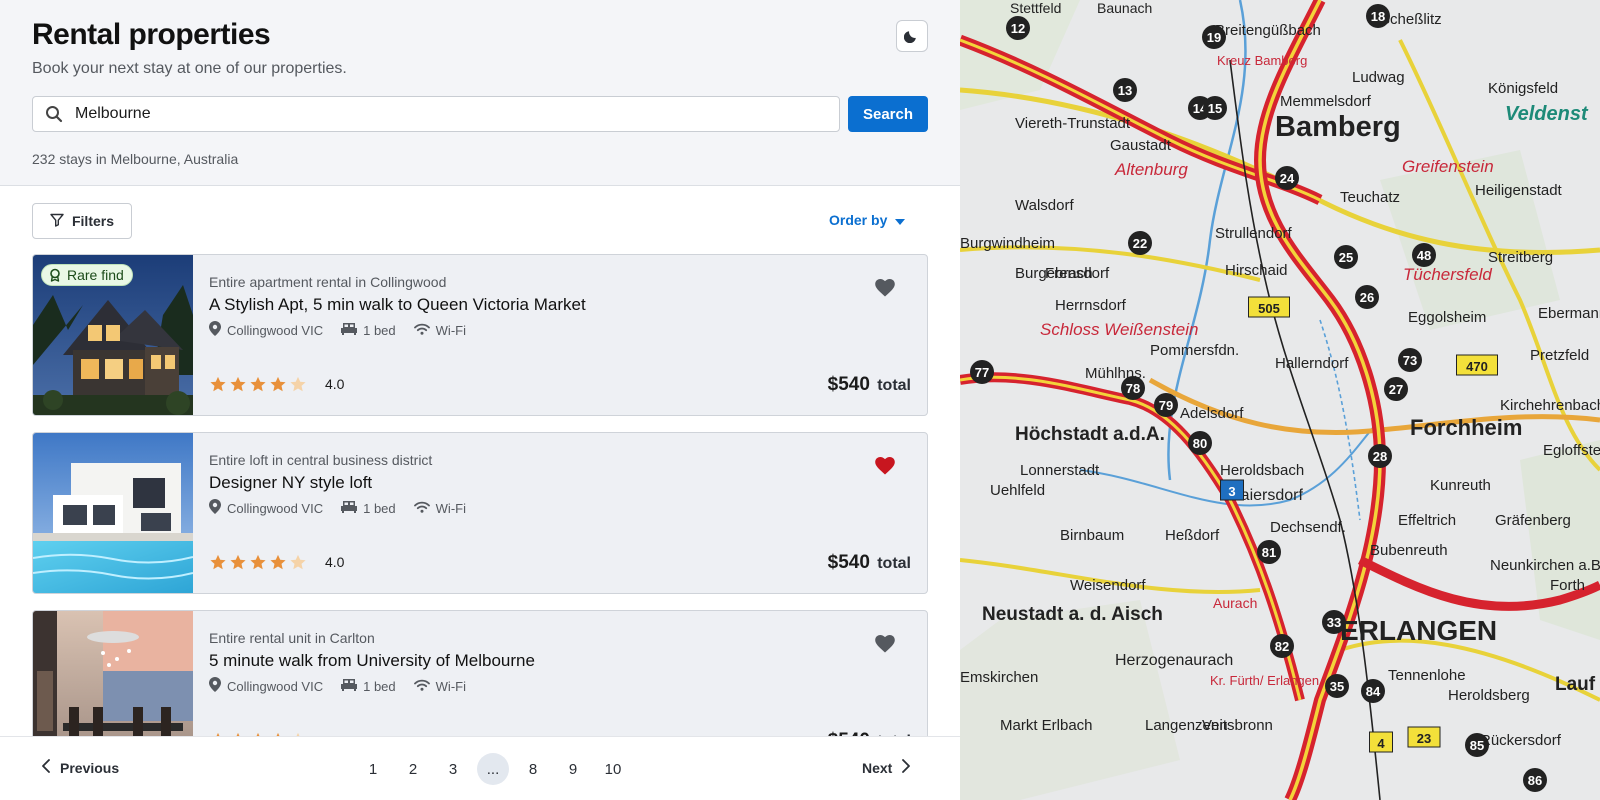 This screenshot has height=800, width=1600. I want to click on page-10-button: 10, so click(613, 769).